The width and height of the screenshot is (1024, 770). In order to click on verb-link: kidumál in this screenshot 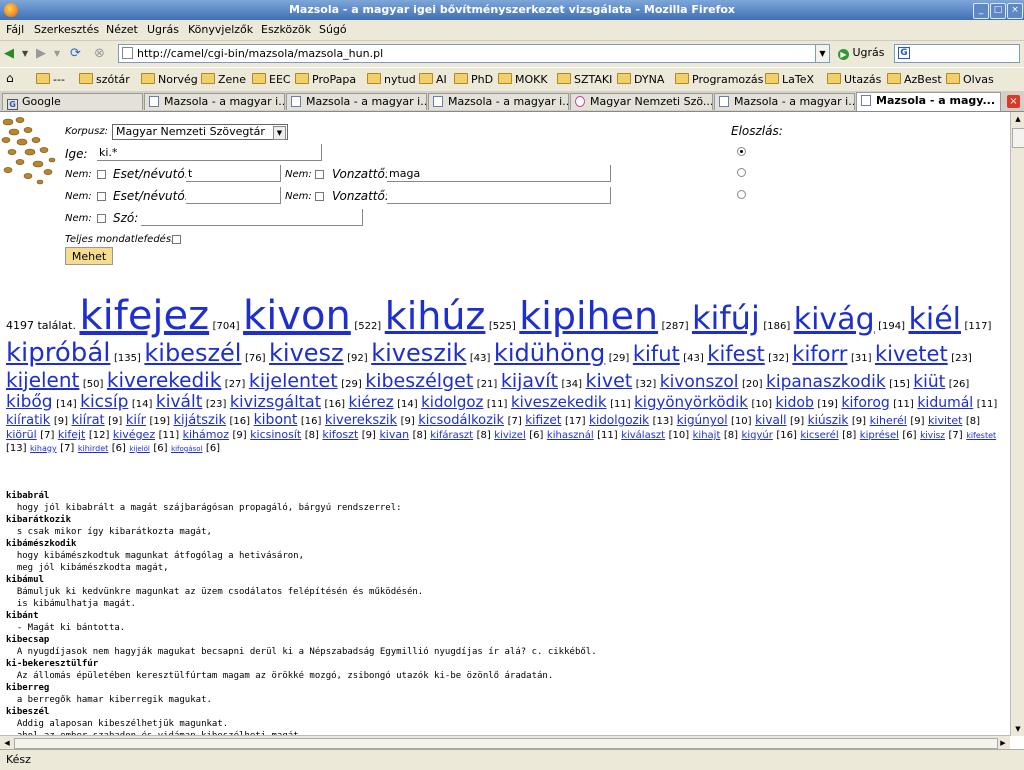, I will do `click(945, 403)`.